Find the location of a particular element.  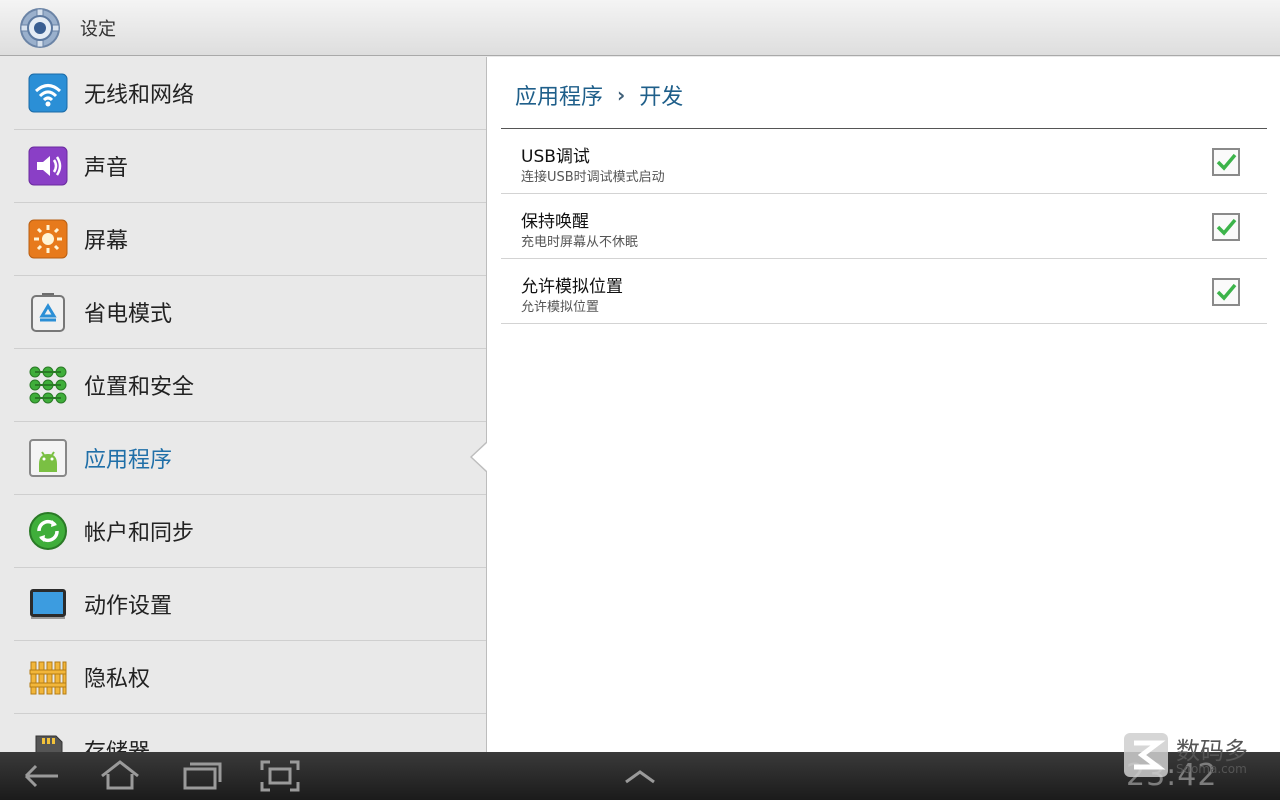

sd-card-icon is located at coordinates (49, 743).